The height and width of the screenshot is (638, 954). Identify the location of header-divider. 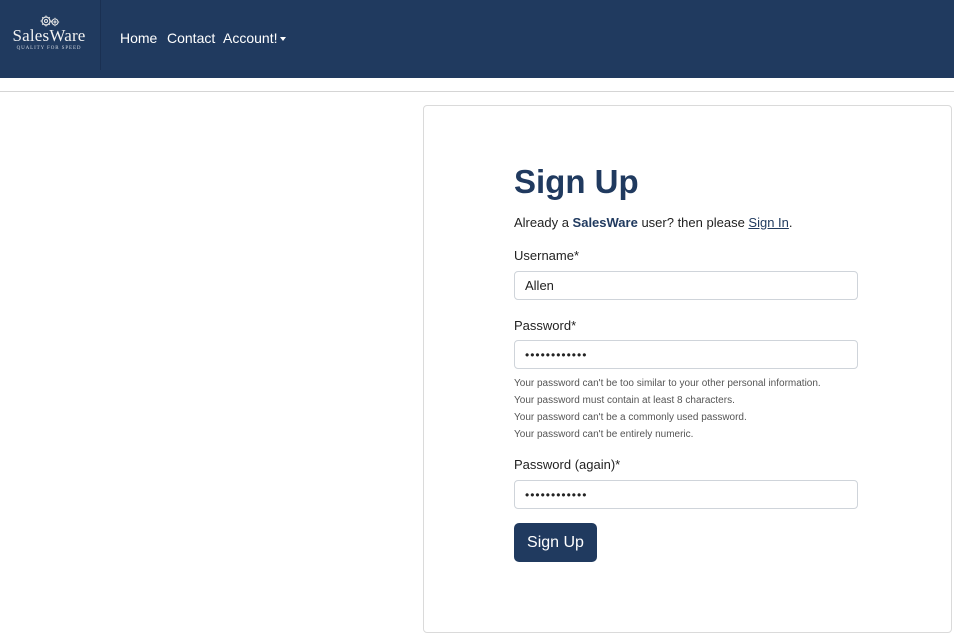
(477, 91).